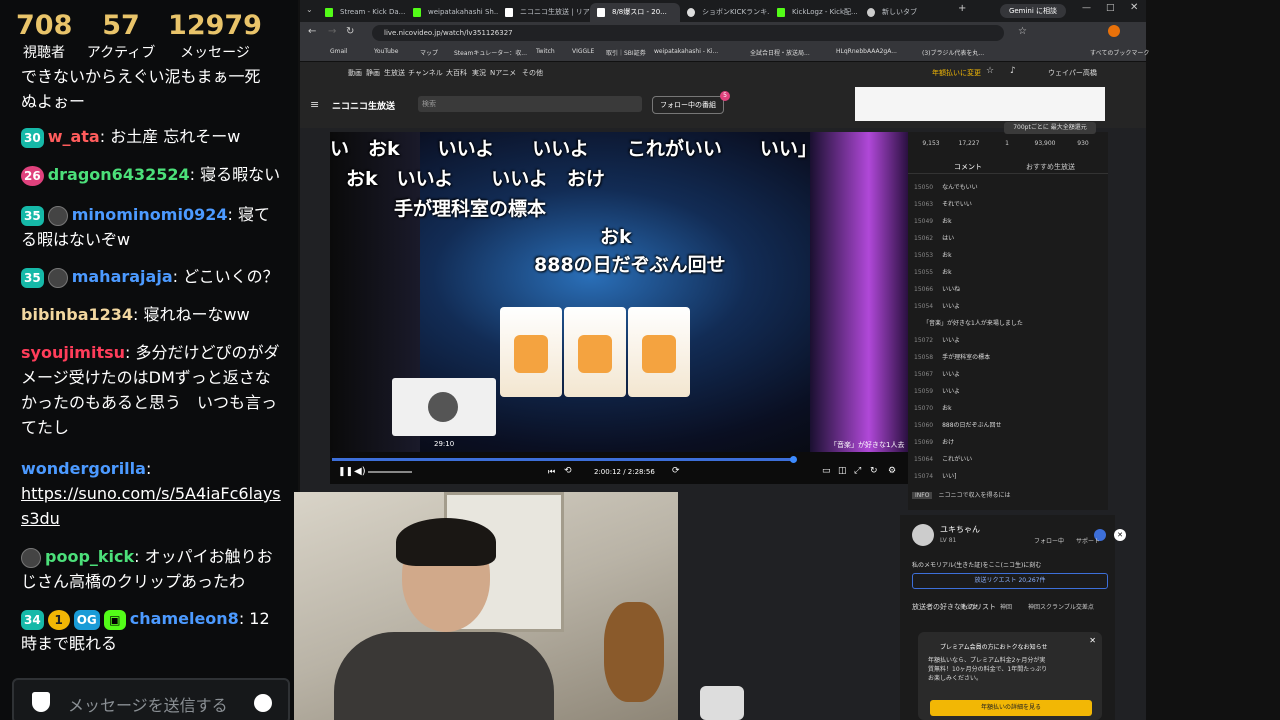  Describe the element at coordinates (1114, 31) in the screenshot. I see `profile-avatar` at that location.